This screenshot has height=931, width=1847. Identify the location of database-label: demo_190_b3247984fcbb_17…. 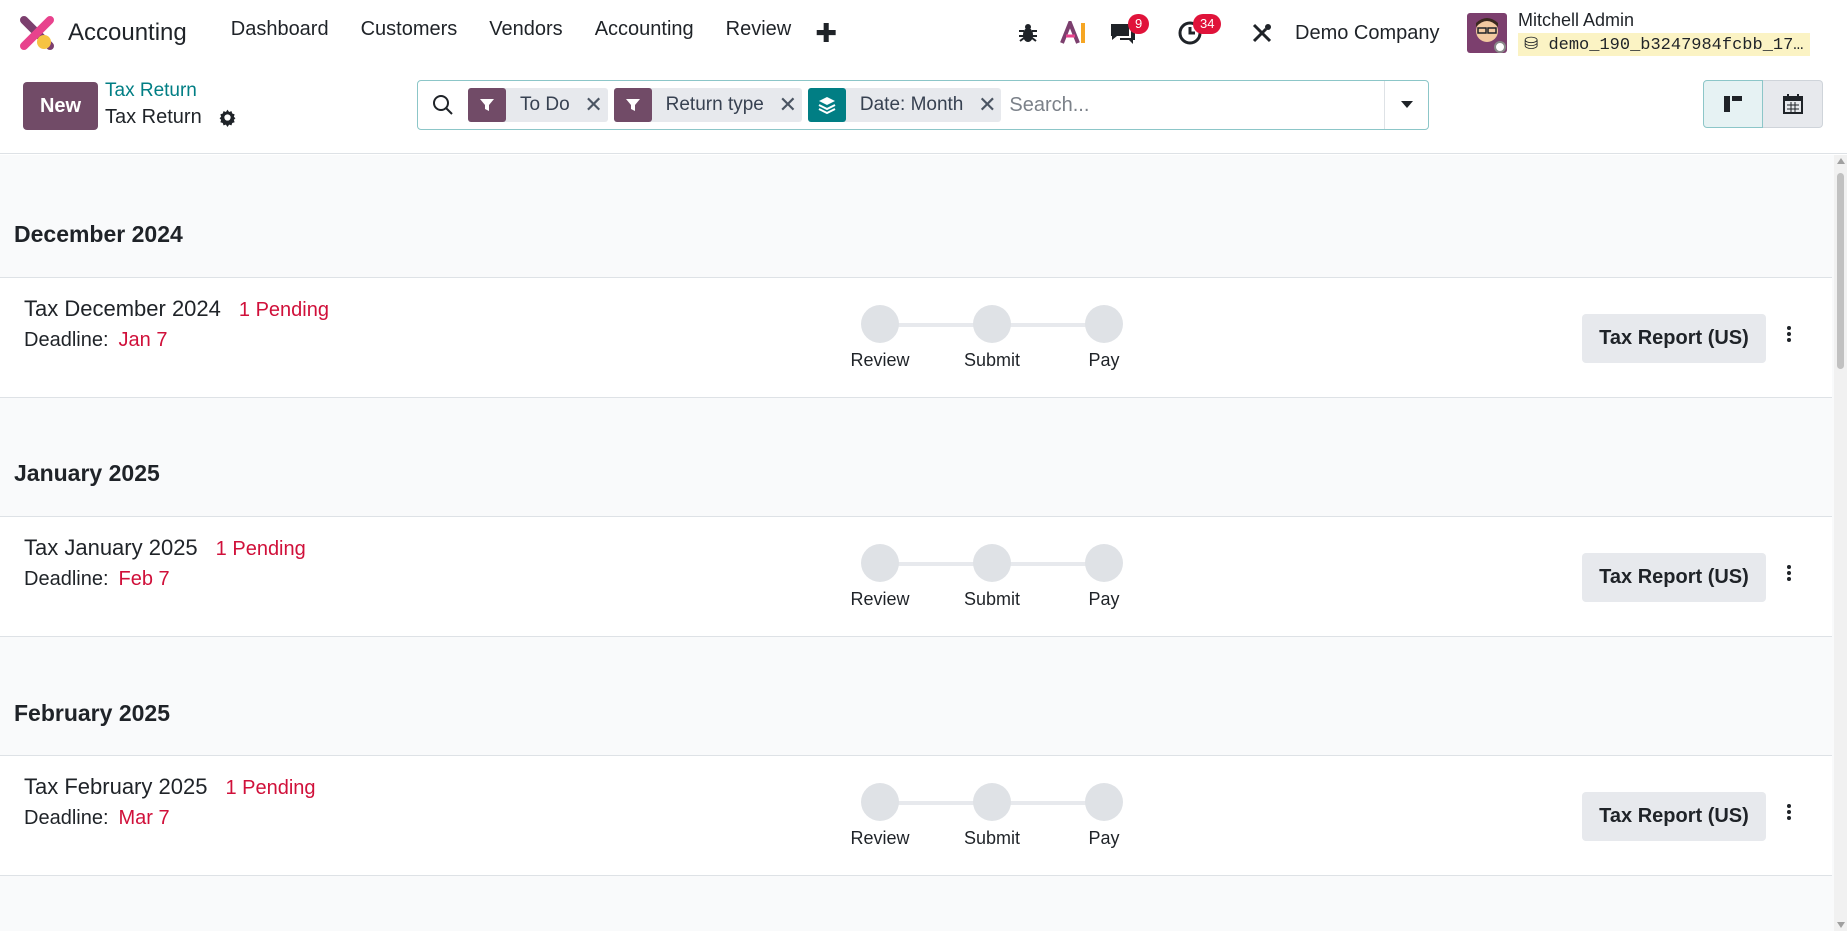
(1676, 45).